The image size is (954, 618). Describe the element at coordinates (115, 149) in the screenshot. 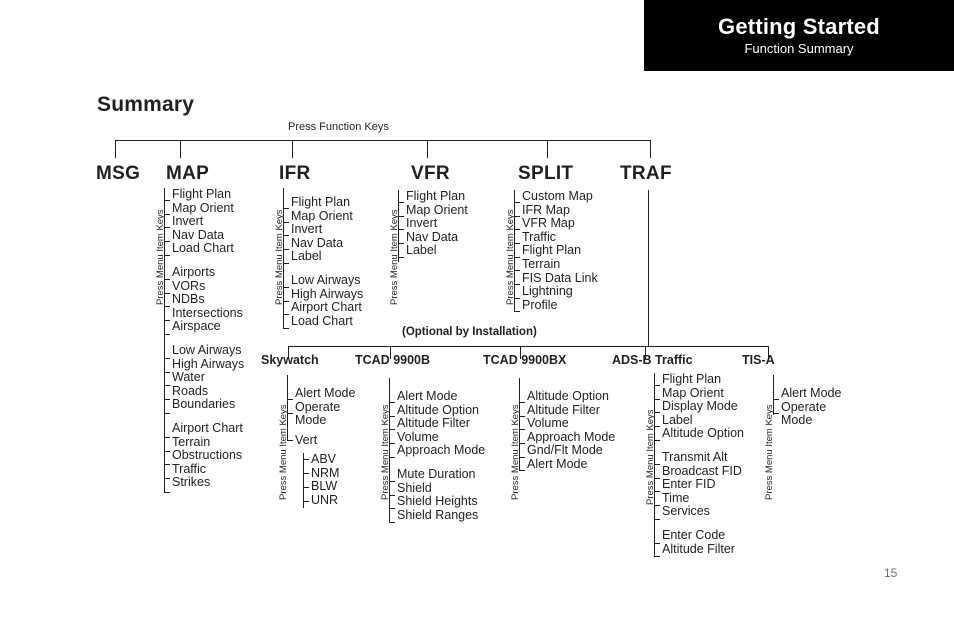

I see `function-keys-tick-msg` at that location.